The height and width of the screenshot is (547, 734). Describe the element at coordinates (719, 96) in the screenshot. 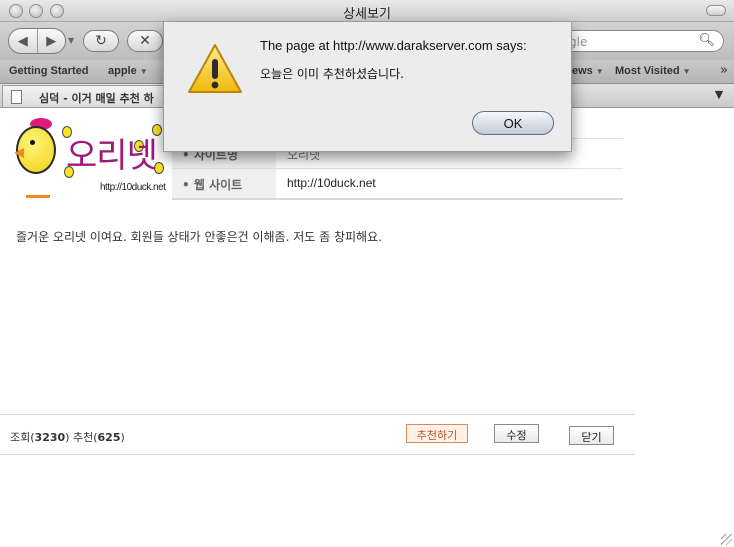

I see `tab-list-icon: ▼` at that location.